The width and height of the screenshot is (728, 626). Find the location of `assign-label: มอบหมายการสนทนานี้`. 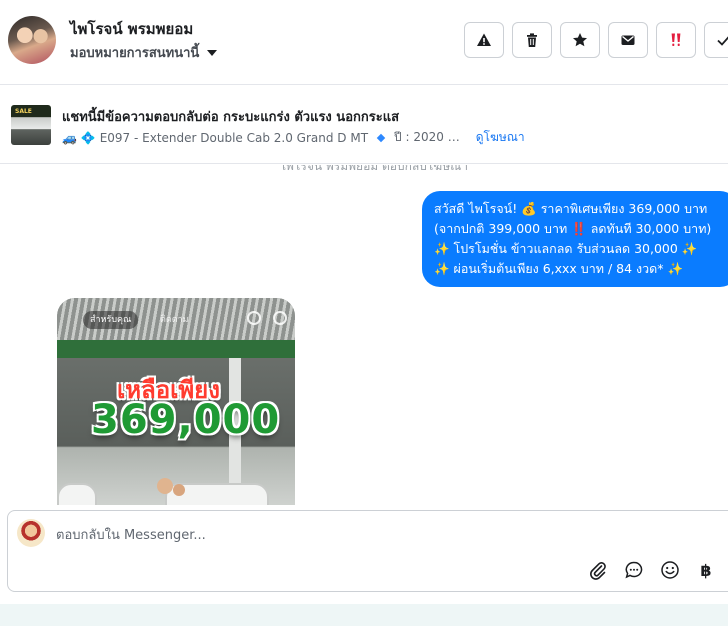

assign-label: มอบหมายการสนทนานี้ is located at coordinates (135, 53).